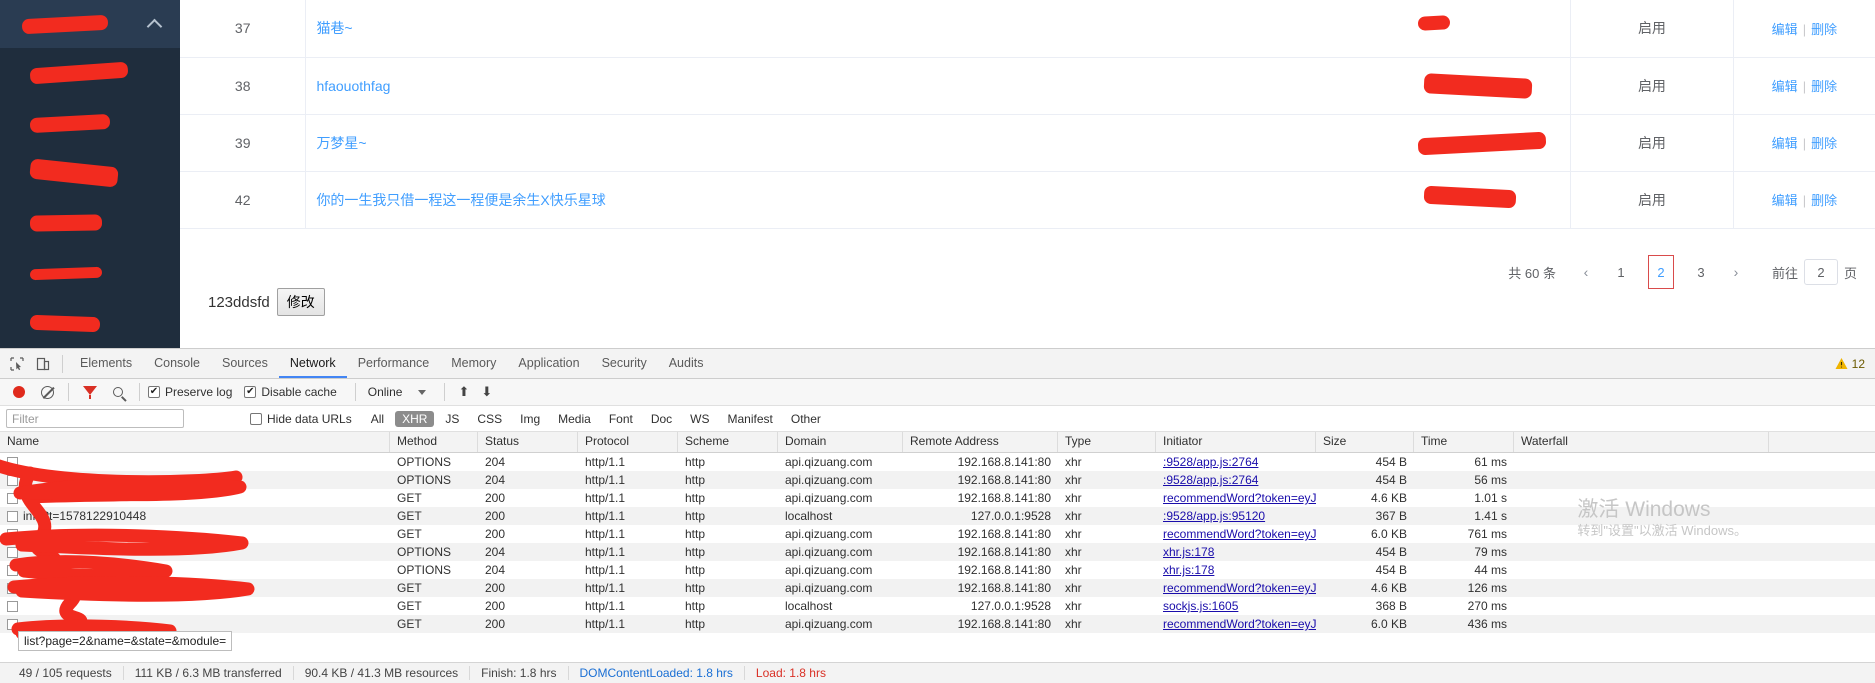 This screenshot has width=1875, height=683. What do you see at coordinates (154, 26) in the screenshot?
I see `chevron-up-icon` at bounding box center [154, 26].